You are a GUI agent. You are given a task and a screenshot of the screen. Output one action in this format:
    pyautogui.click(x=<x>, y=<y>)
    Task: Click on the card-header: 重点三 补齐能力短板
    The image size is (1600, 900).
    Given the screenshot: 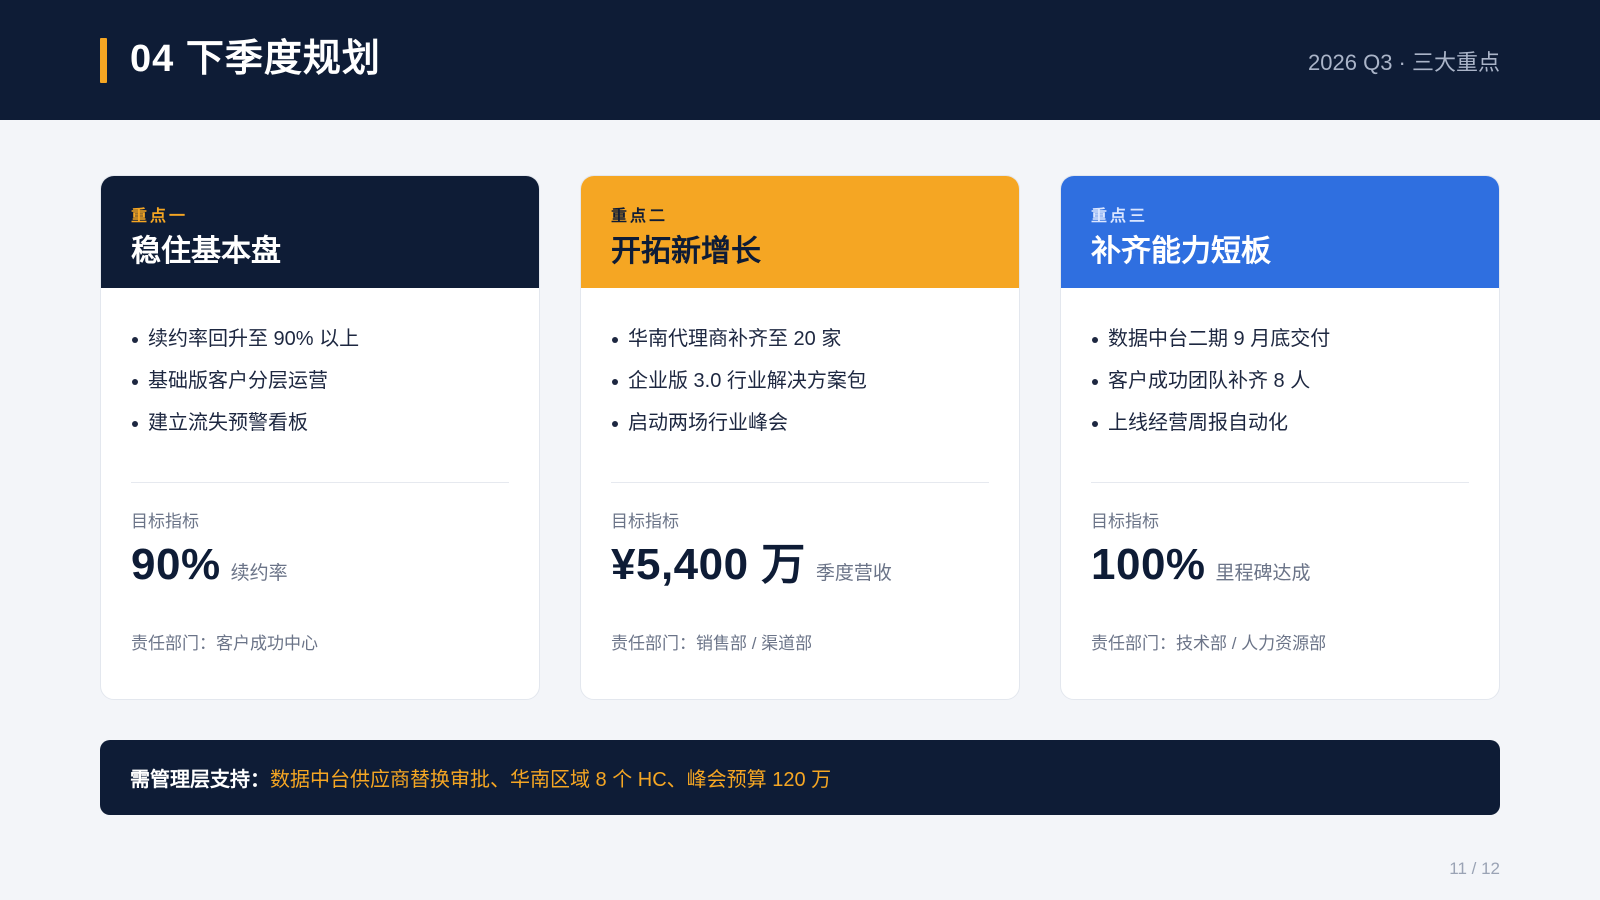 What is the action you would take?
    pyautogui.click(x=1280, y=232)
    